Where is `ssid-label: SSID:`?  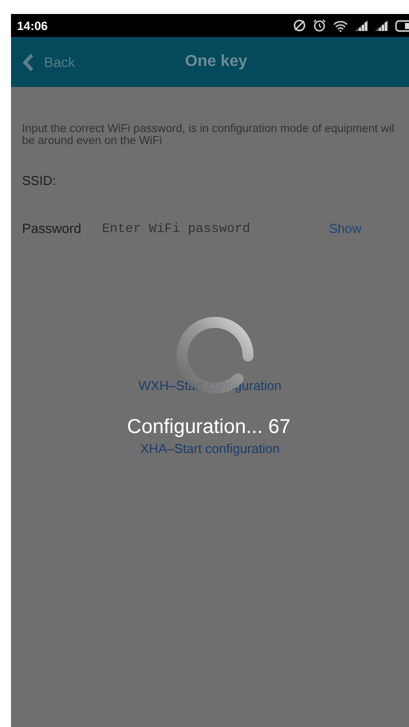 ssid-label: SSID: is located at coordinates (39, 181).